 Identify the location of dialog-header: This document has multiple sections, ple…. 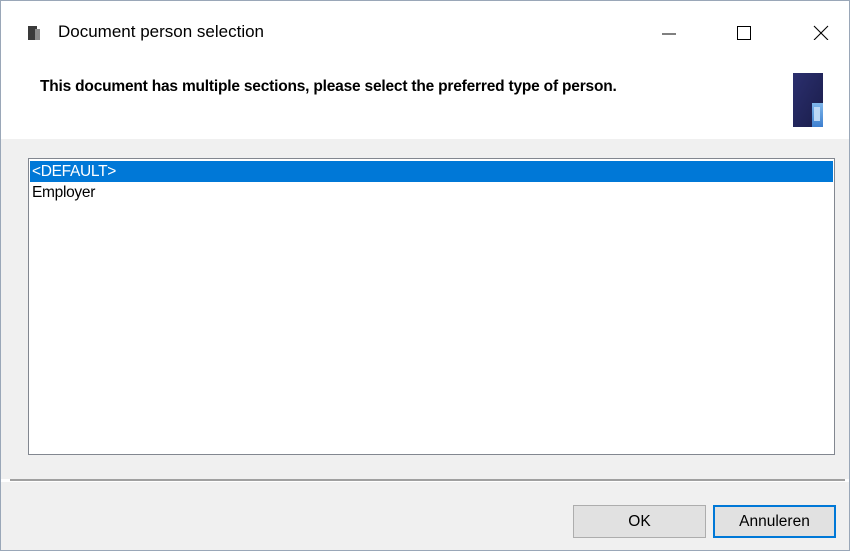
(425, 102).